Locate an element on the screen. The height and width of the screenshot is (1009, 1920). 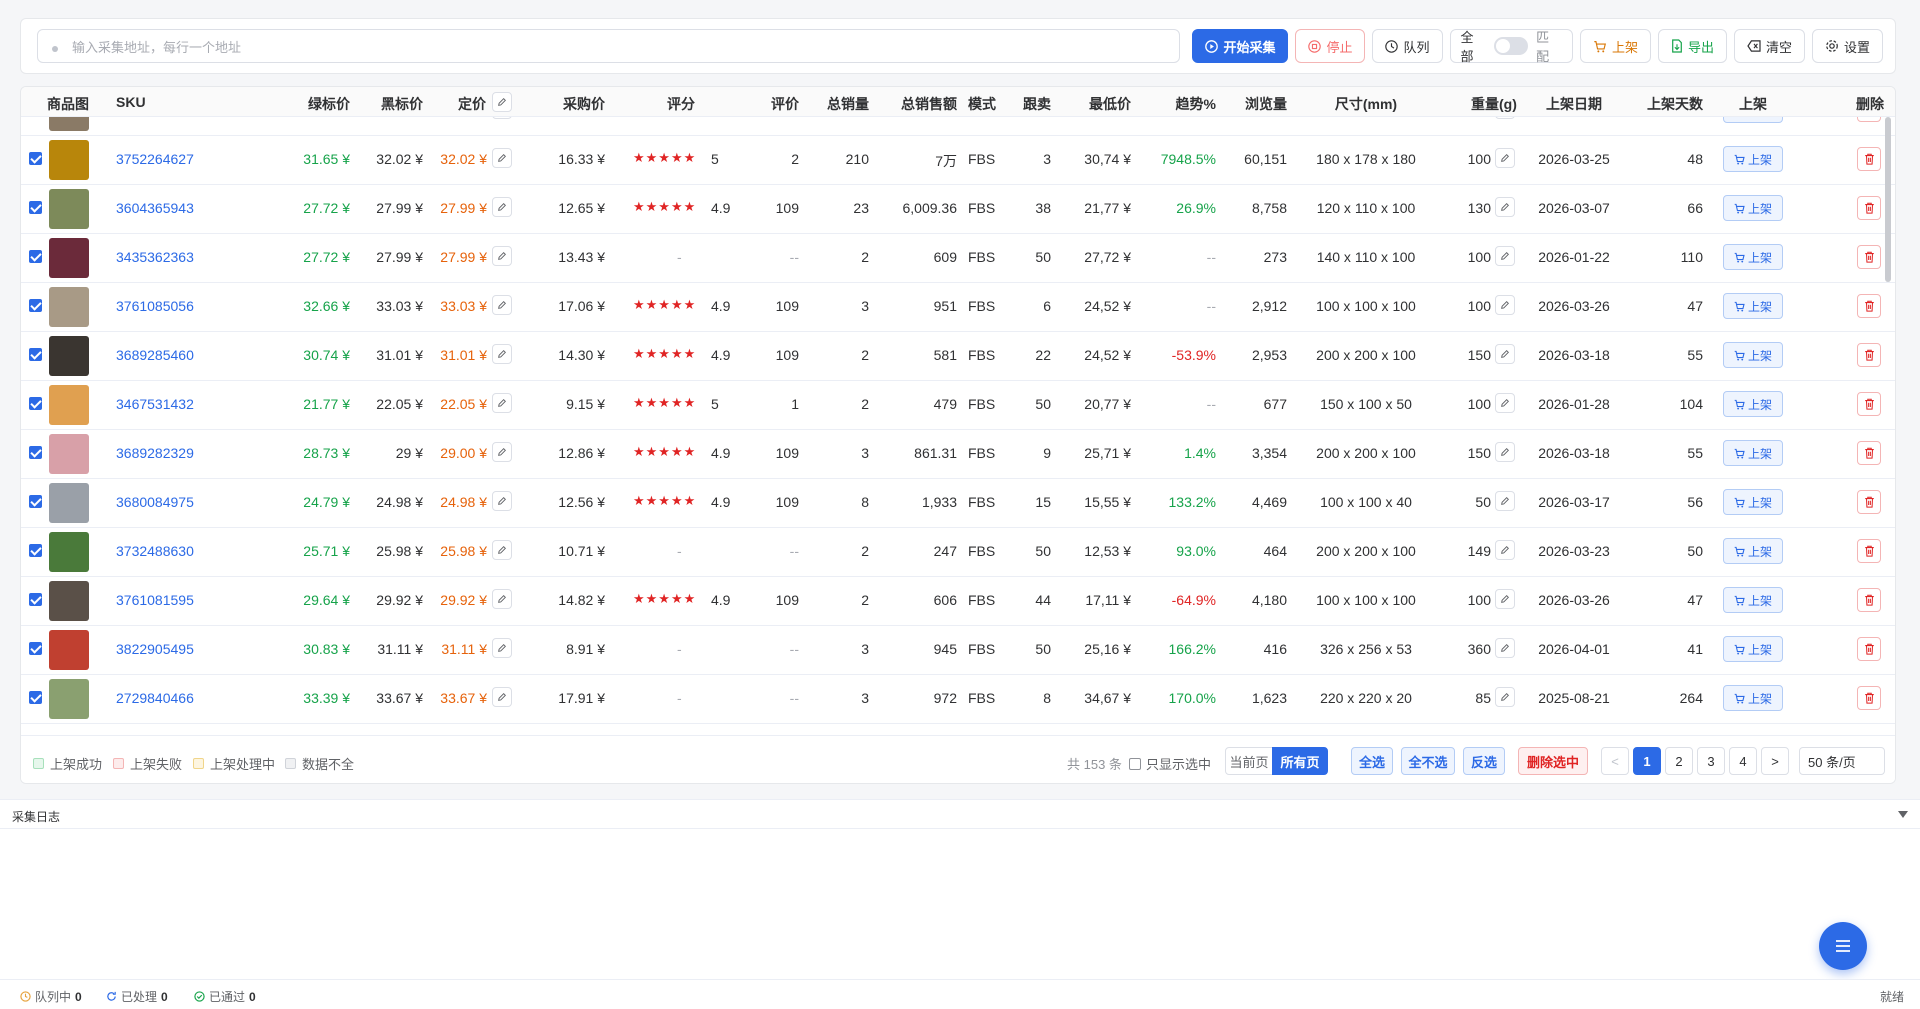
only-selected-checkbox is located at coordinates (1135, 763).